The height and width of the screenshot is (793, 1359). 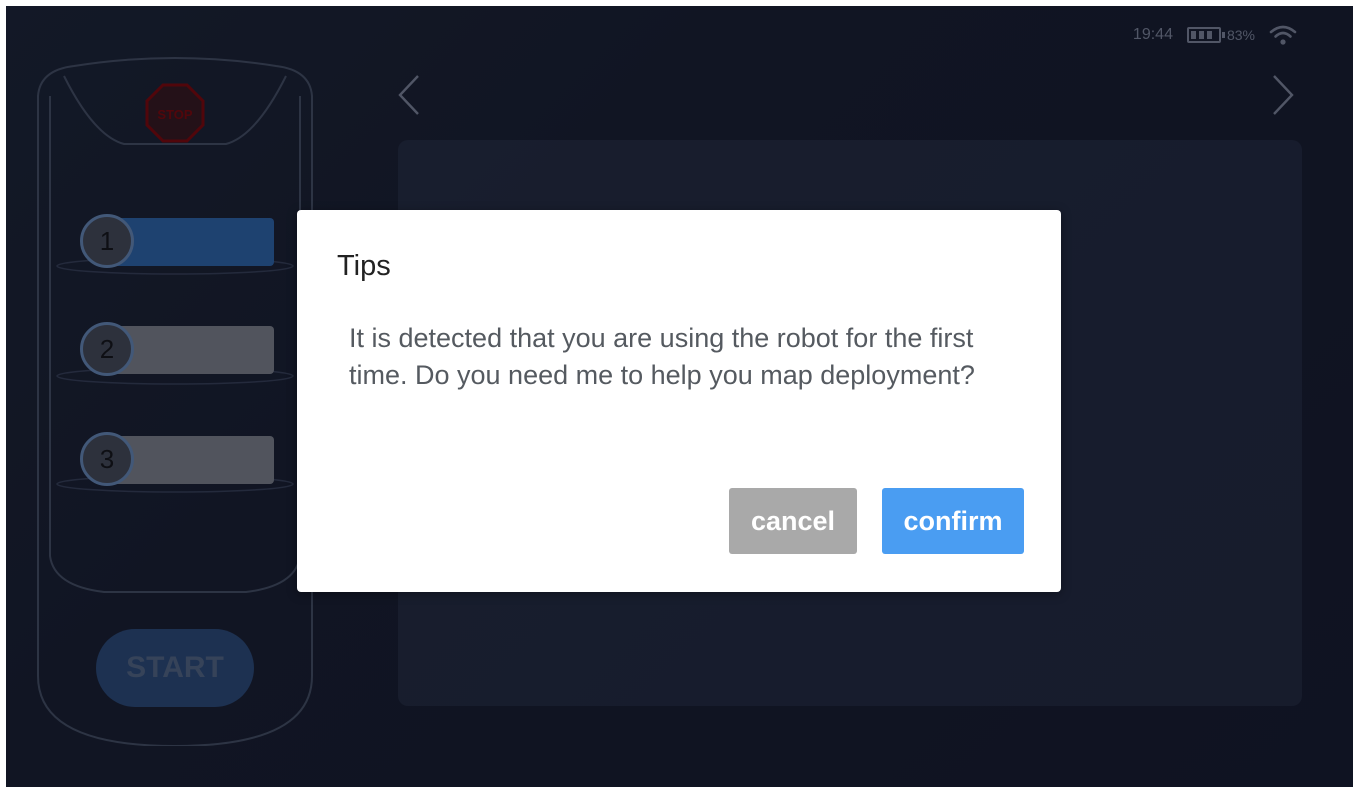 What do you see at coordinates (364, 266) in the screenshot?
I see `dialog-title: Tips` at bounding box center [364, 266].